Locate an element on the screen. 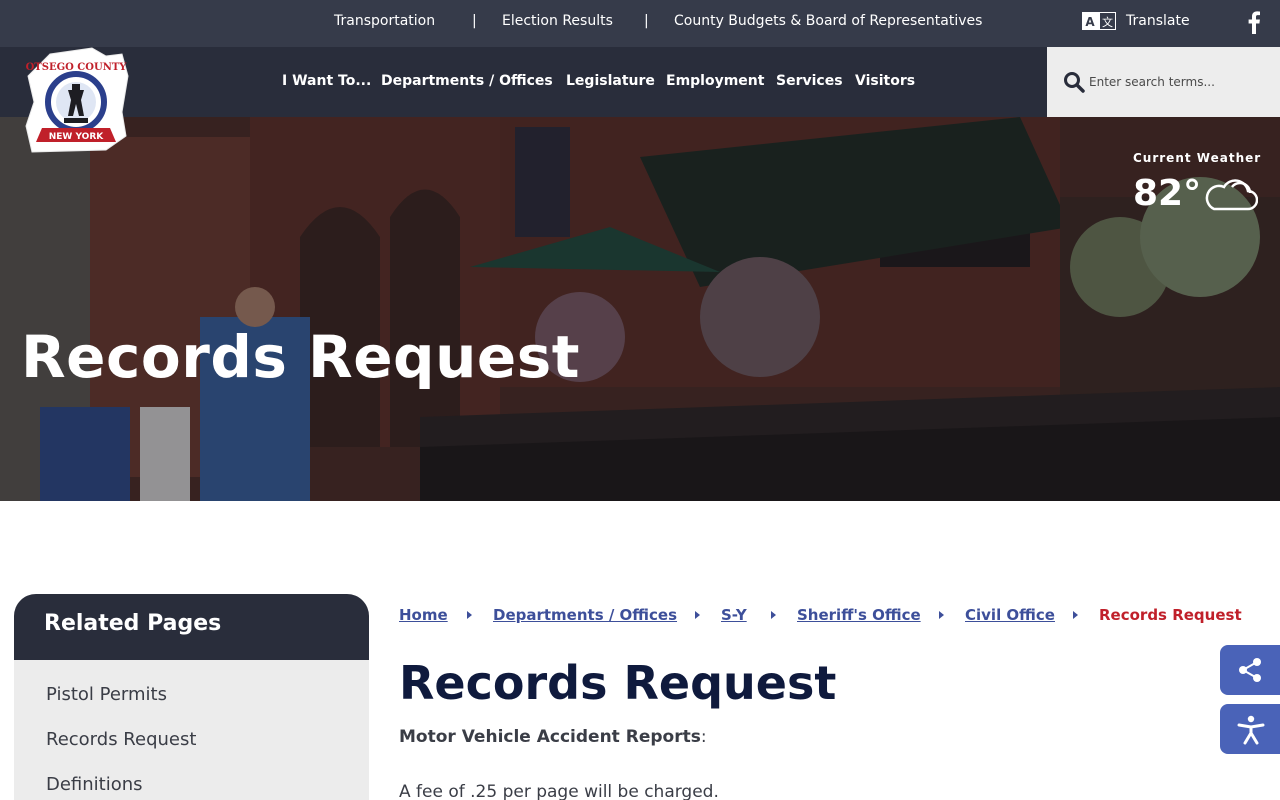 This screenshot has width=1280, height=800. subheading-bold: Motor Vehicle Accident Reports is located at coordinates (550, 737).